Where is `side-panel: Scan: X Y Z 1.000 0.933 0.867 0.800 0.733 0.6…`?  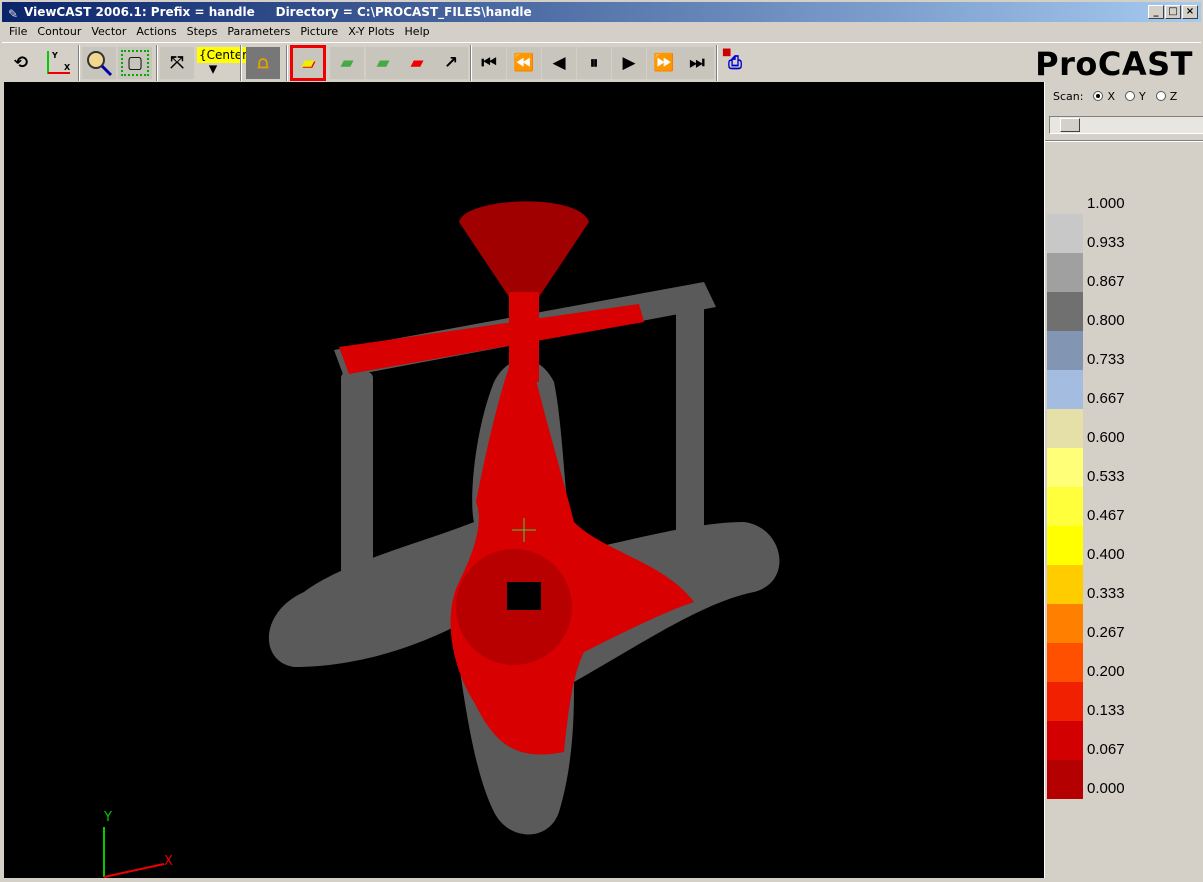
side-panel: Scan: X Y Z 1.000 0.933 0.867 0.800 0.733 0.6… is located at coordinates (1123, 480).